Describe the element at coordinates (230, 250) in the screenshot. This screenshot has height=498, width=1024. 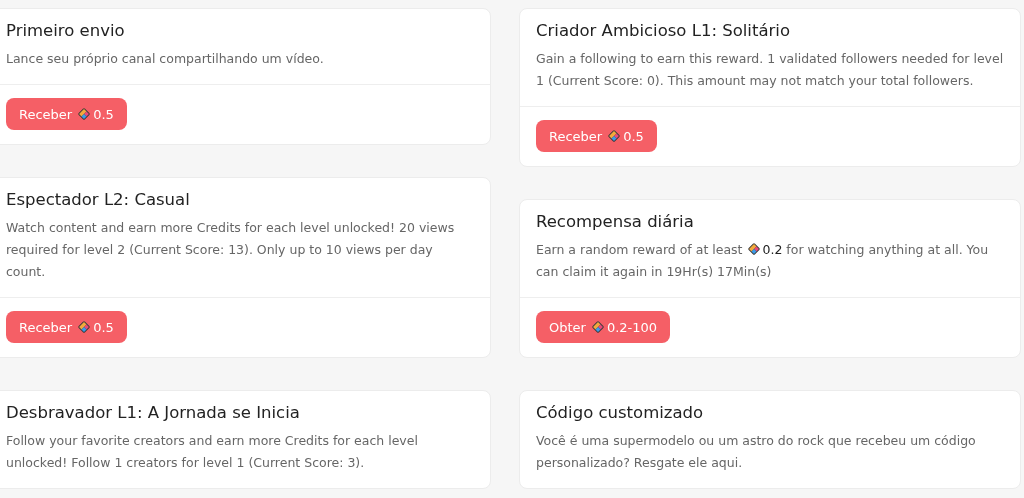
I see `card-description: Watch content and earn more Credits for each level unlocked! 20 views required for level 2 (Current Score: 13). Only up to 10 views per day count.` at that location.